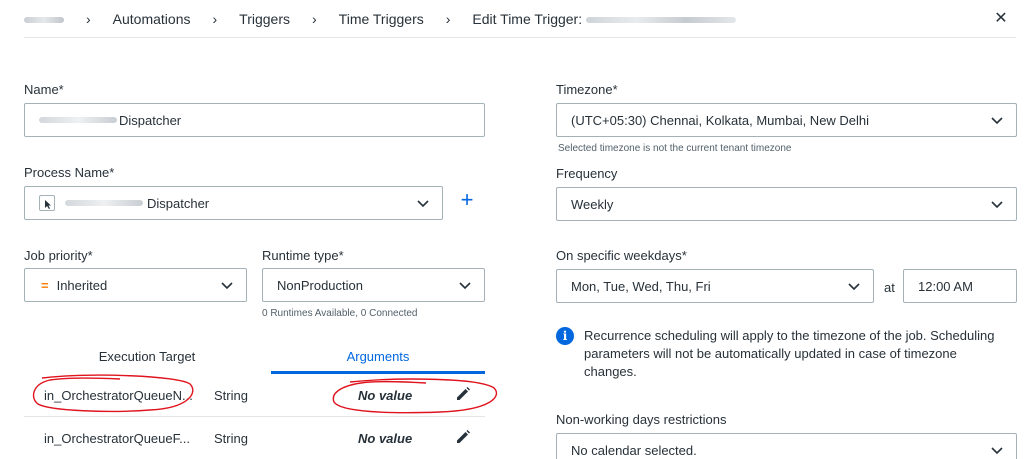 The width and height of the screenshot is (1035, 459). I want to click on breadcrumb-time-triggers: Time Triggers, so click(381, 19).